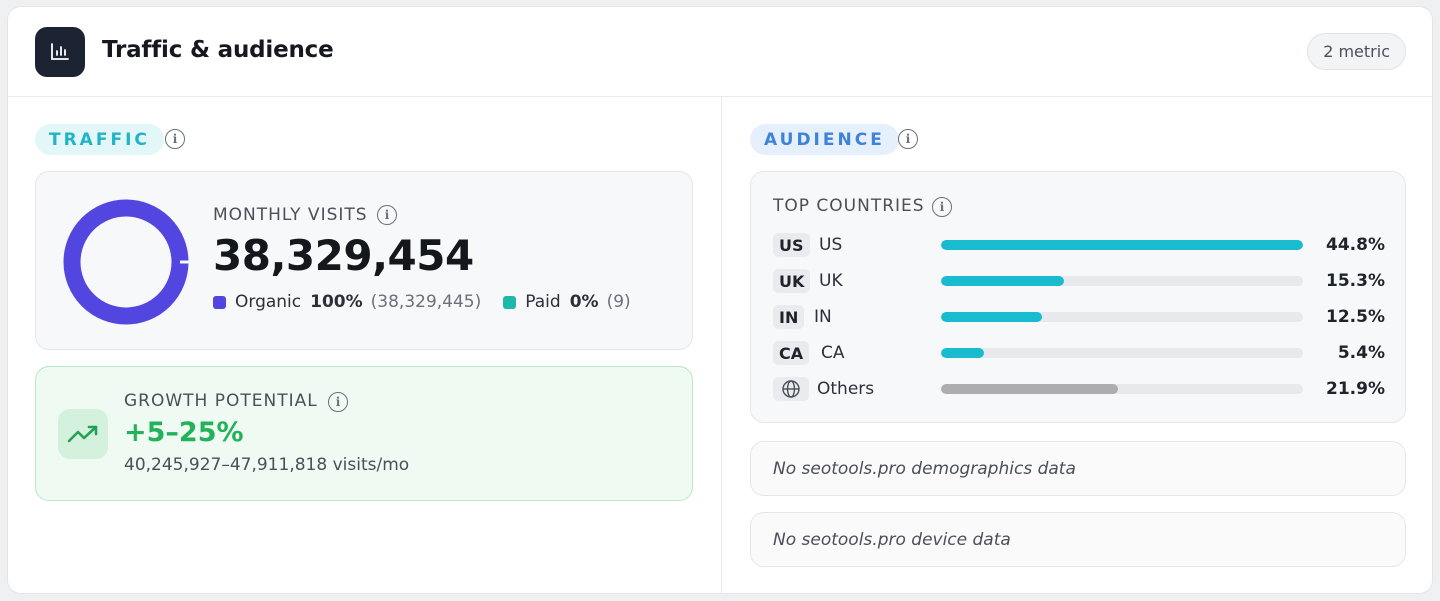 The height and width of the screenshot is (601, 1440). What do you see at coordinates (618, 302) in the screenshot?
I see `paid-count: (9)` at bounding box center [618, 302].